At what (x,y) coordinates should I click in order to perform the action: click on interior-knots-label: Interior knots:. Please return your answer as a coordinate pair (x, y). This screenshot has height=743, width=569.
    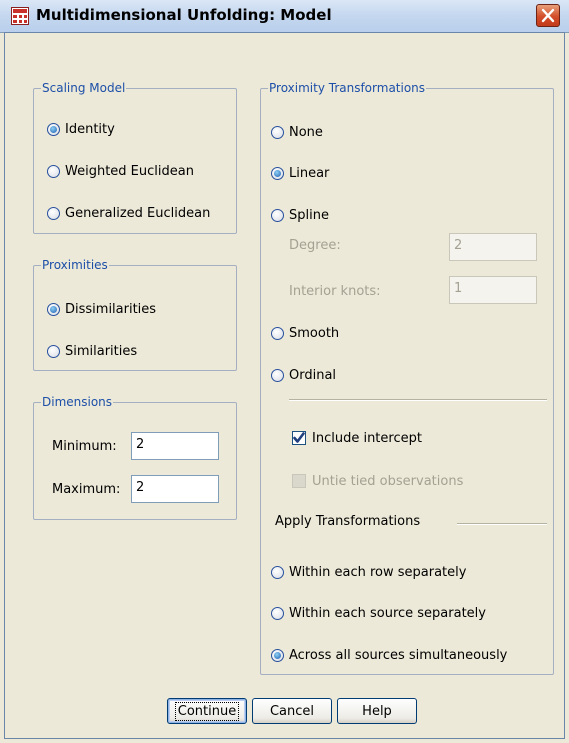
    Looking at the image, I should click on (335, 291).